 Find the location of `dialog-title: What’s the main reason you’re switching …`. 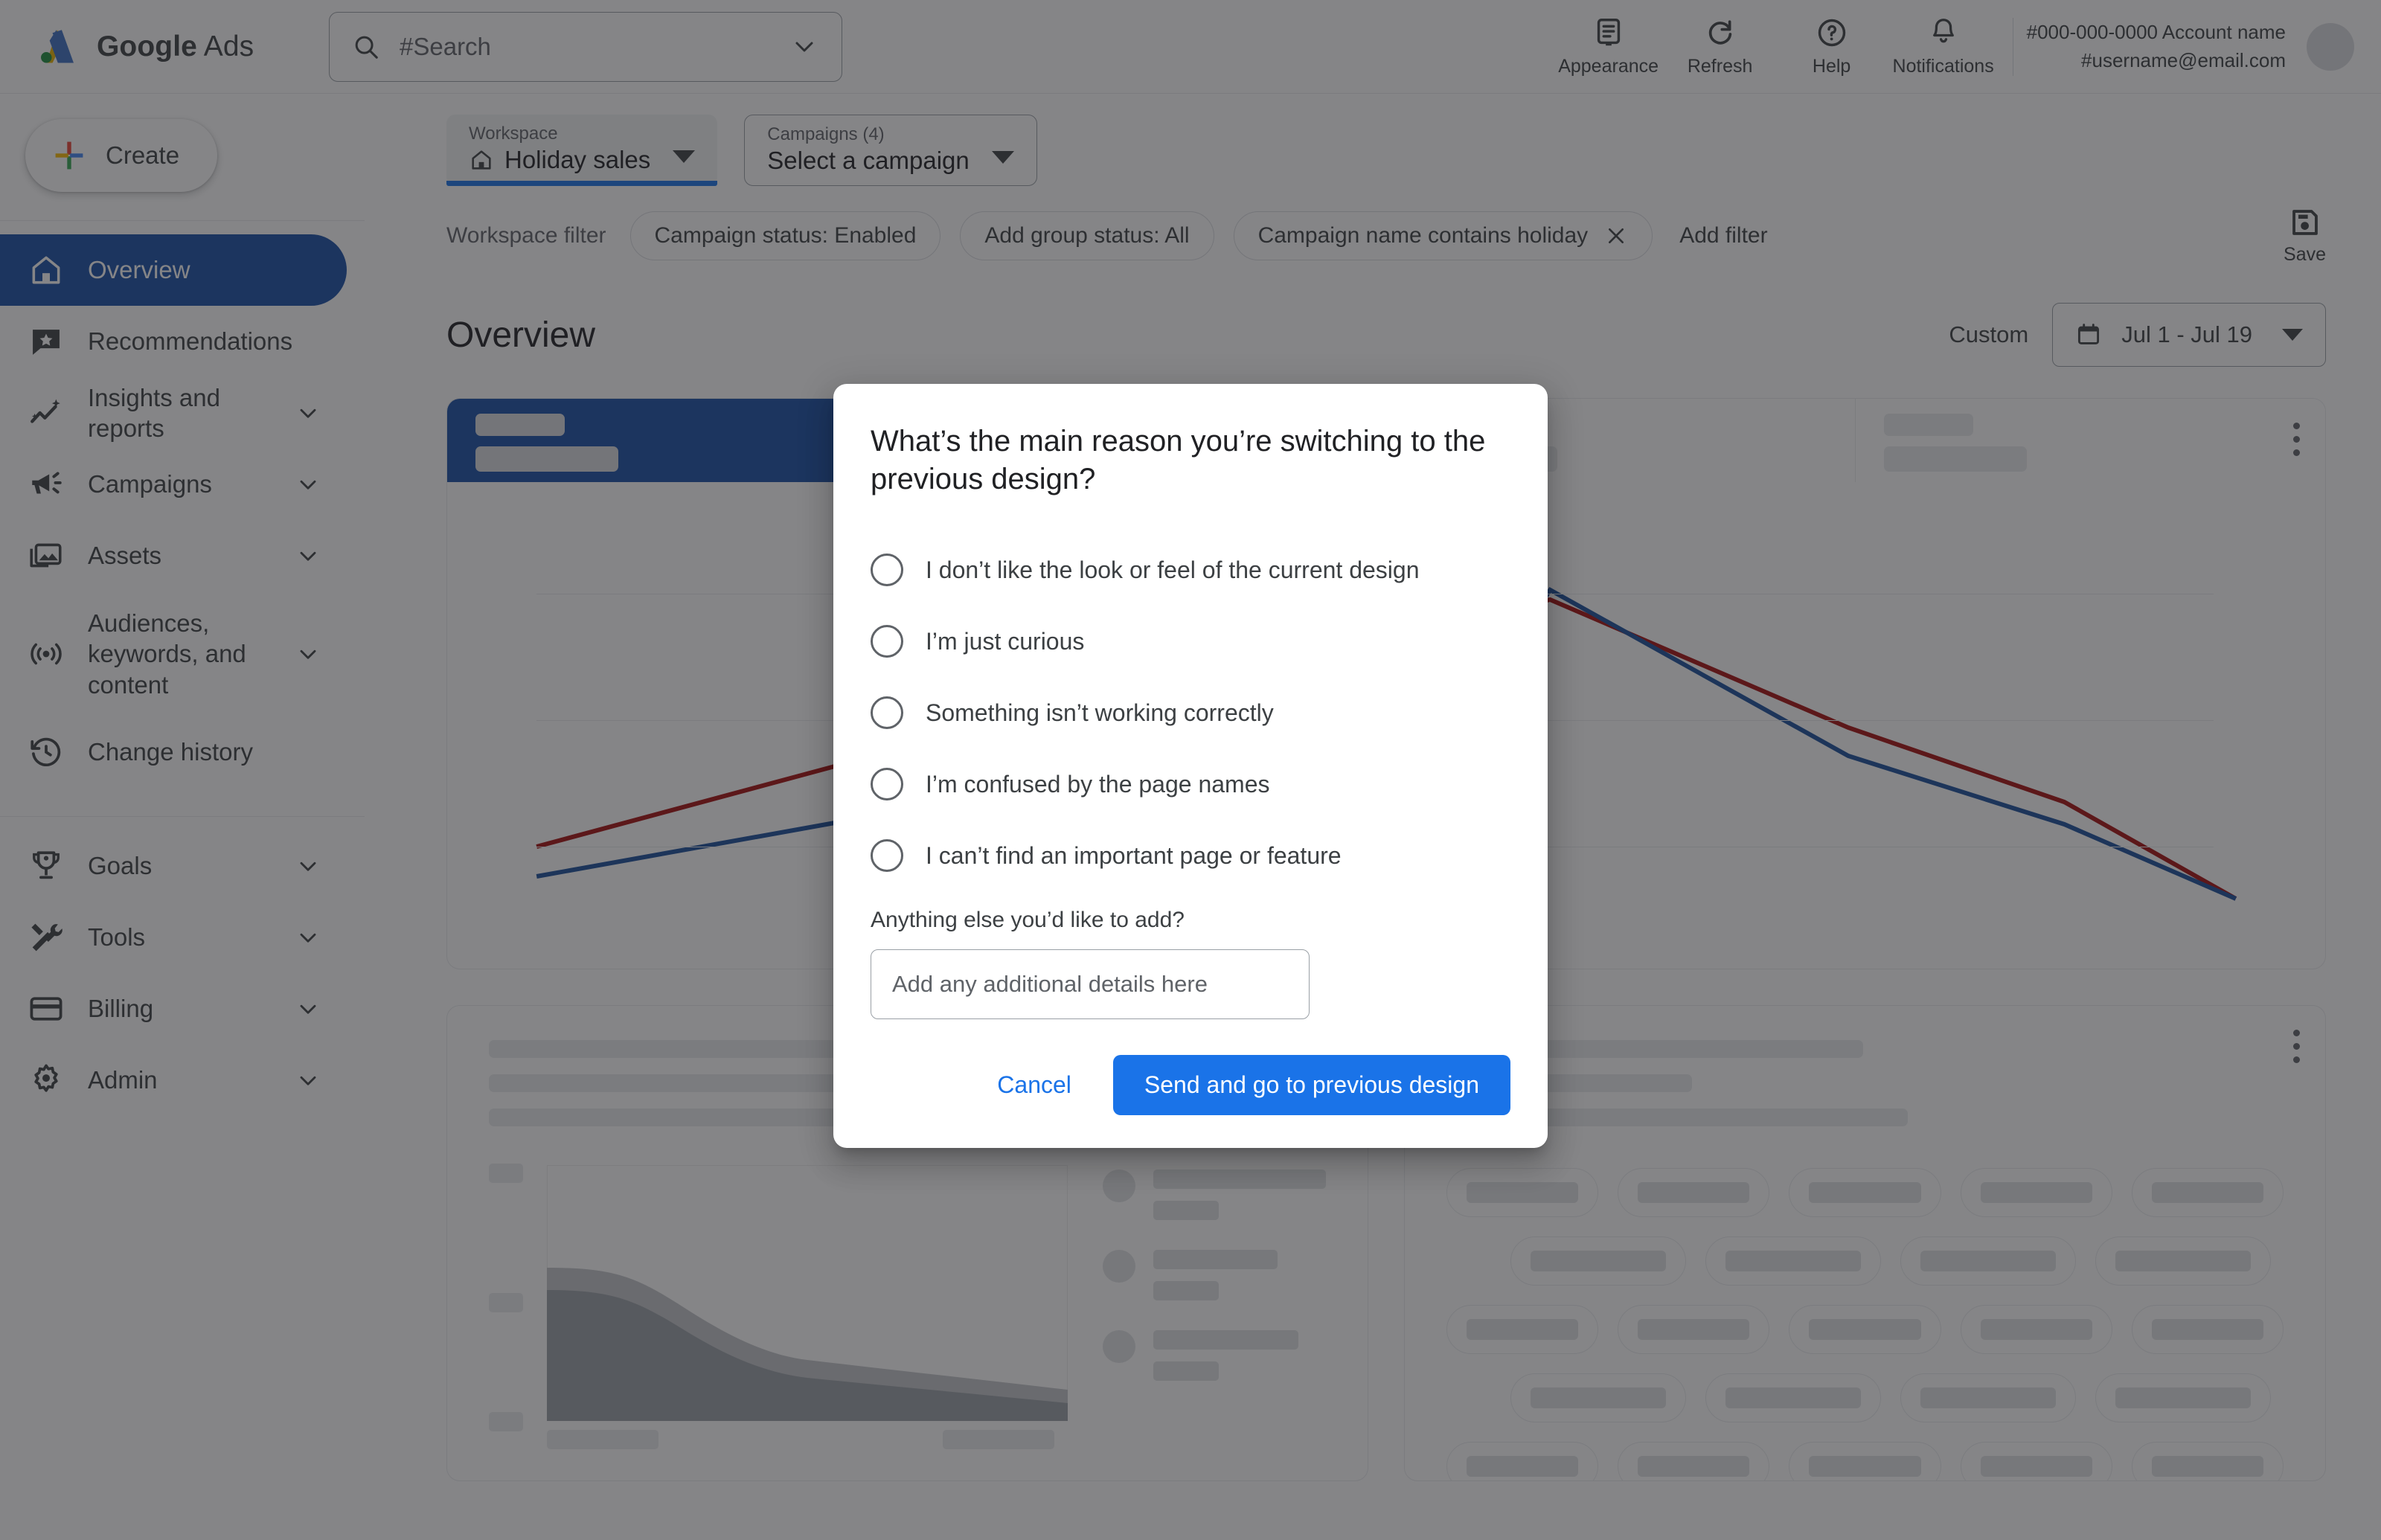

dialog-title: What’s the main reason you’re switching … is located at coordinates (1178, 460).